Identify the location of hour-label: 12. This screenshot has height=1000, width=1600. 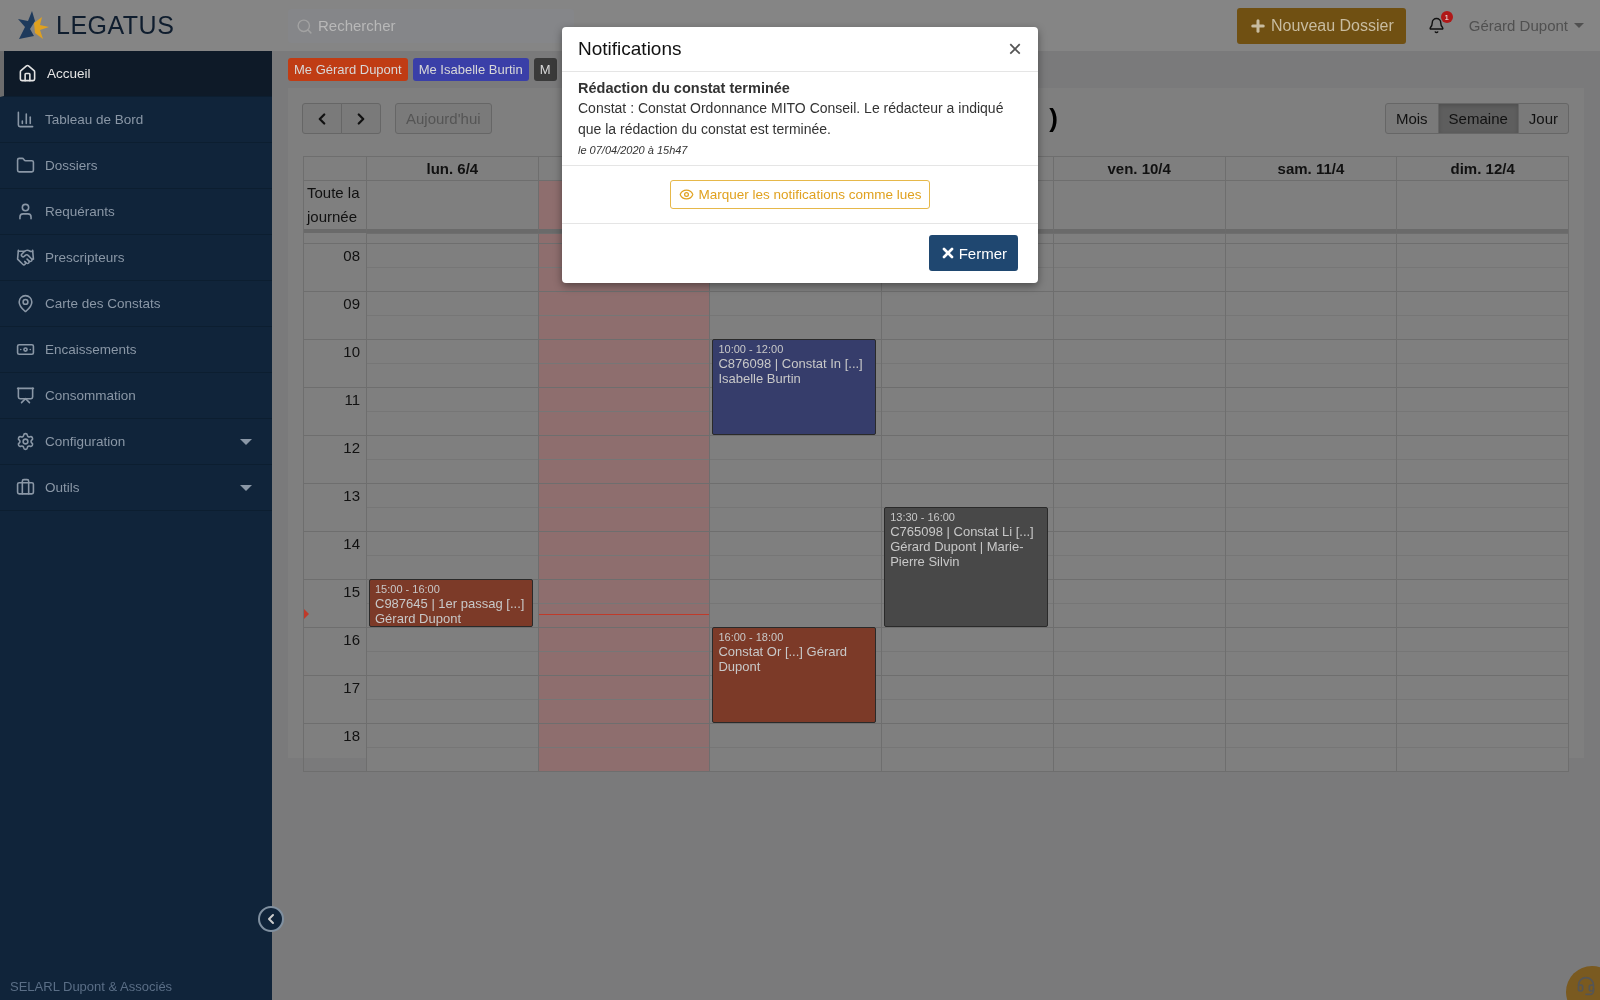
(351, 448).